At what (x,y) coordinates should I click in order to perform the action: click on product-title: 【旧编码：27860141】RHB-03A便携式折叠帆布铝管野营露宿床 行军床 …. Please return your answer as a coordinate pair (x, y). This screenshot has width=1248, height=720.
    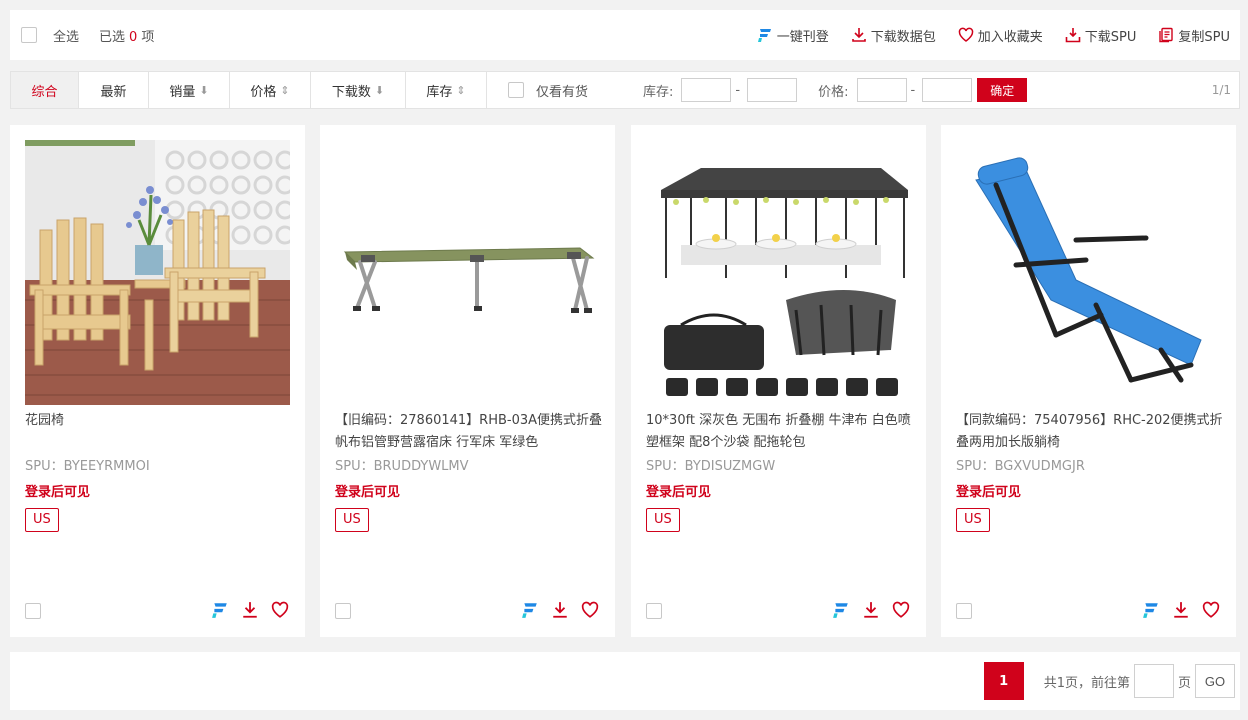
    Looking at the image, I should click on (469, 432).